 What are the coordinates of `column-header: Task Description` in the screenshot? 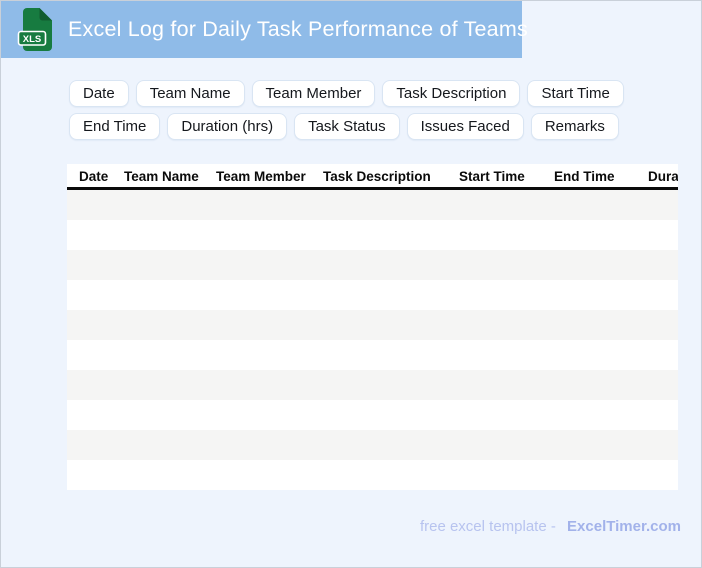 It's located at (377, 176).